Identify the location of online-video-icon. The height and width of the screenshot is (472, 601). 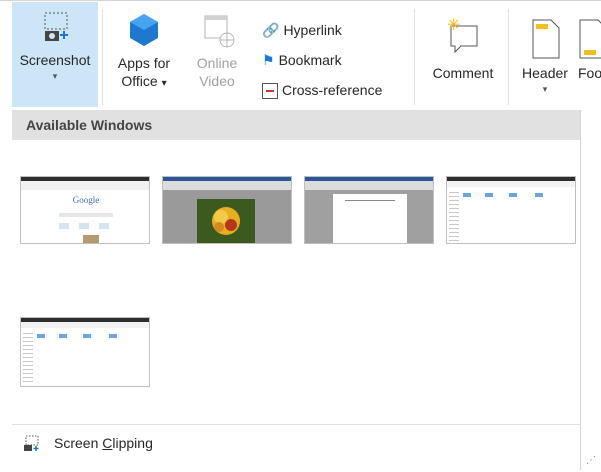
(219, 31).